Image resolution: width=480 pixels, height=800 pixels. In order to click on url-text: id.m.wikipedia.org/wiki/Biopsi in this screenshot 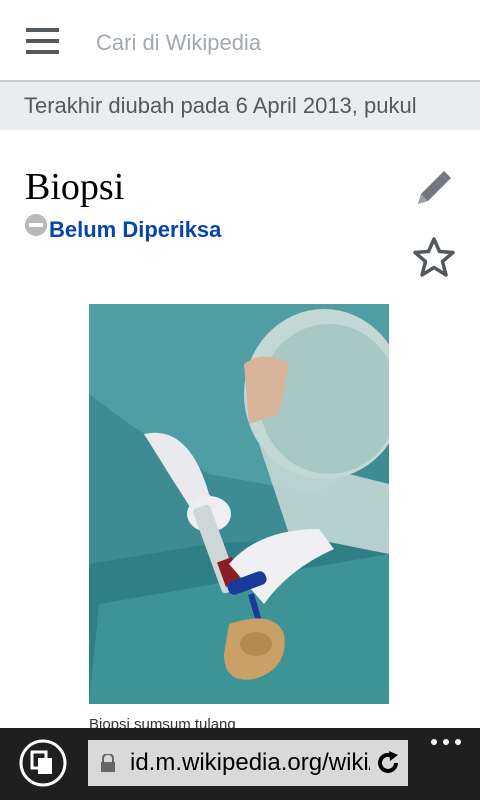, I will do `click(250, 763)`.